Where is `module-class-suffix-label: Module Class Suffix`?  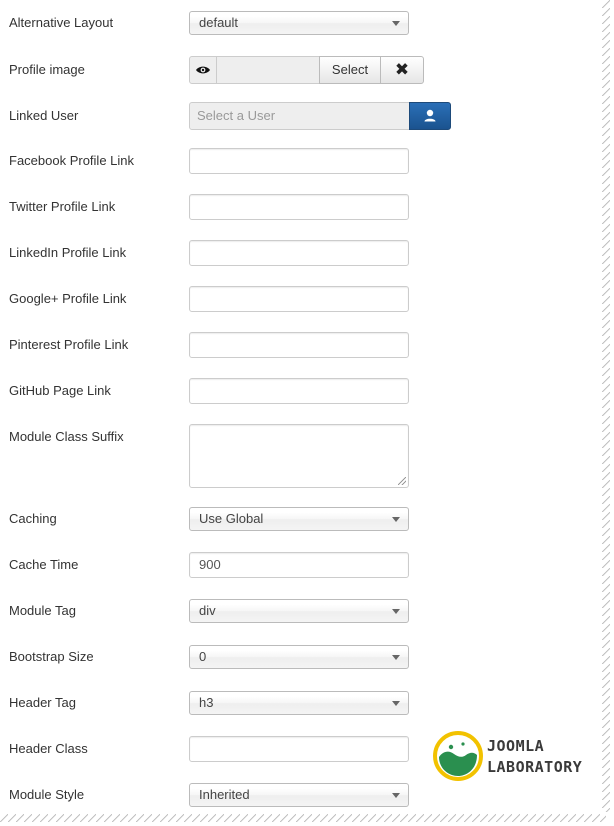
module-class-suffix-label: Module Class Suffix is located at coordinates (66, 436).